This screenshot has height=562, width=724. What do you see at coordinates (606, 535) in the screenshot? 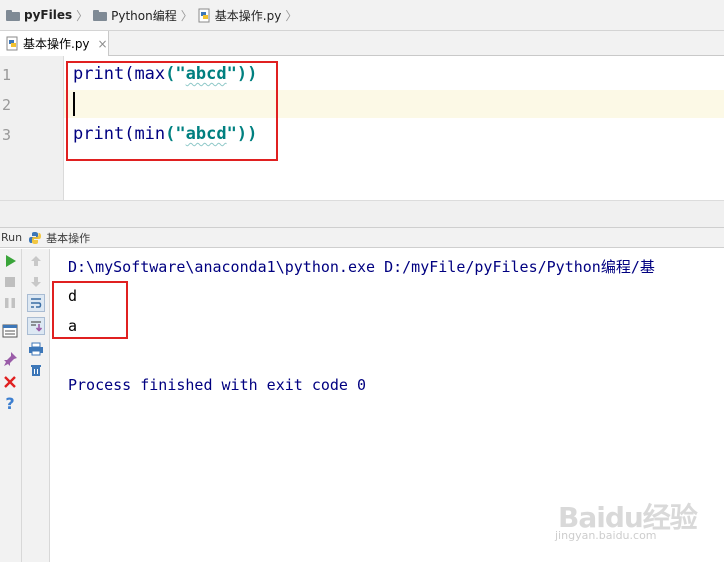
I see `watermark-site: jingyan.baidu.com` at bounding box center [606, 535].